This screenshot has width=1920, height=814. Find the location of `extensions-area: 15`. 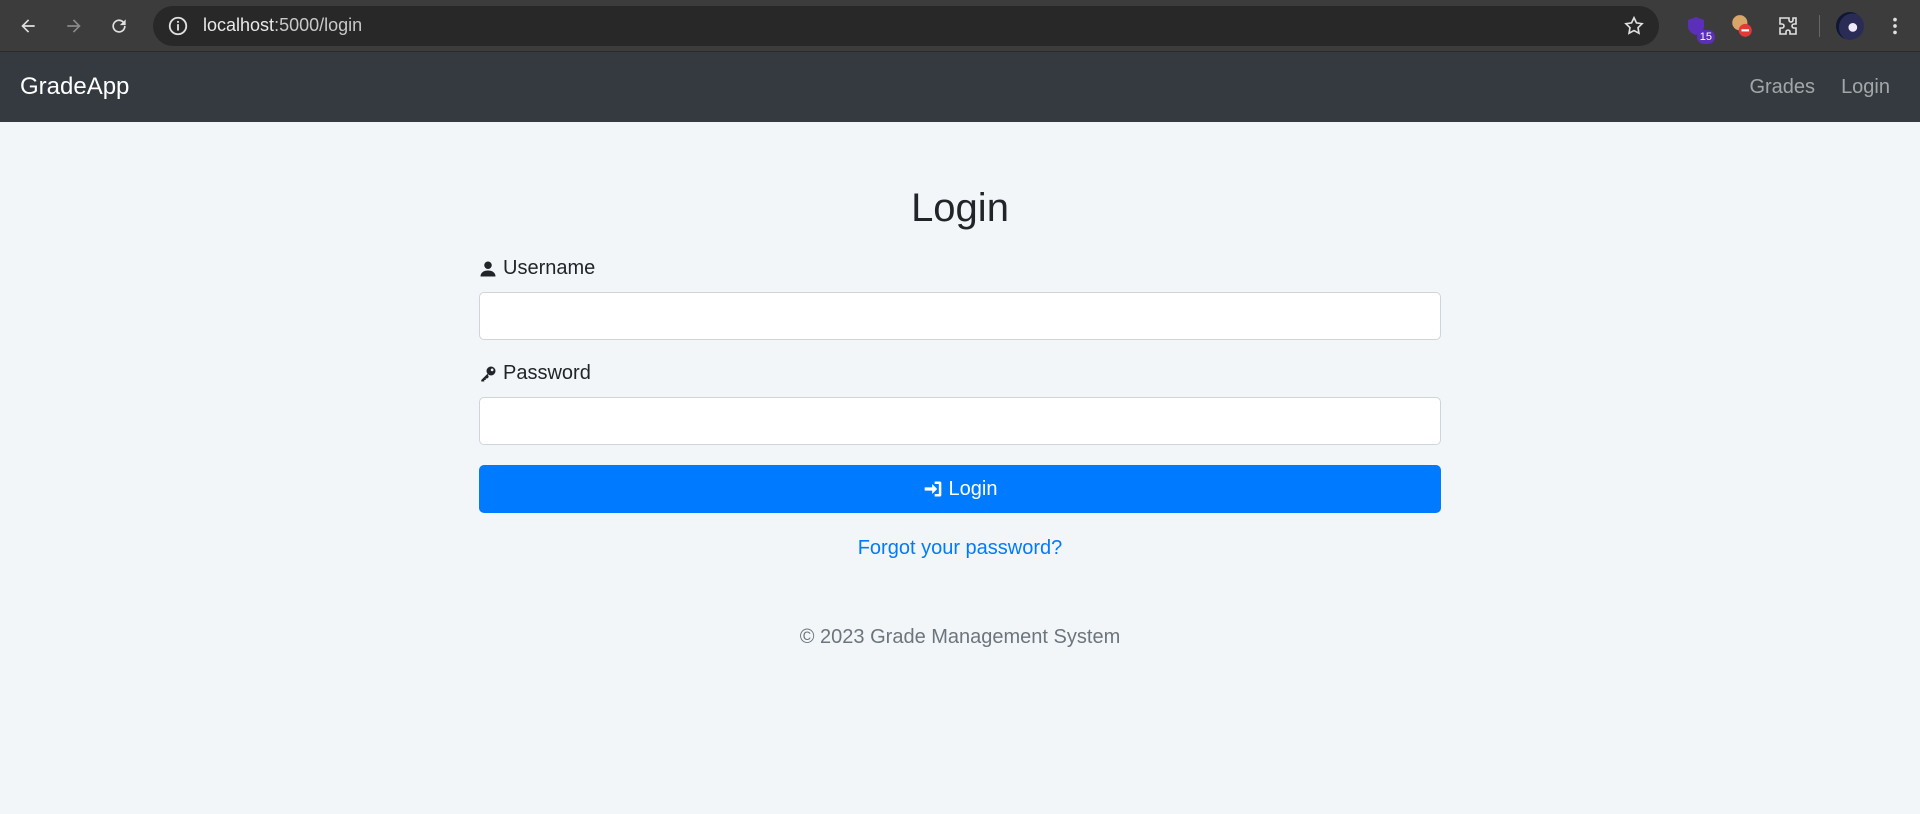

extensions-area: 15 is located at coordinates (1795, 27).